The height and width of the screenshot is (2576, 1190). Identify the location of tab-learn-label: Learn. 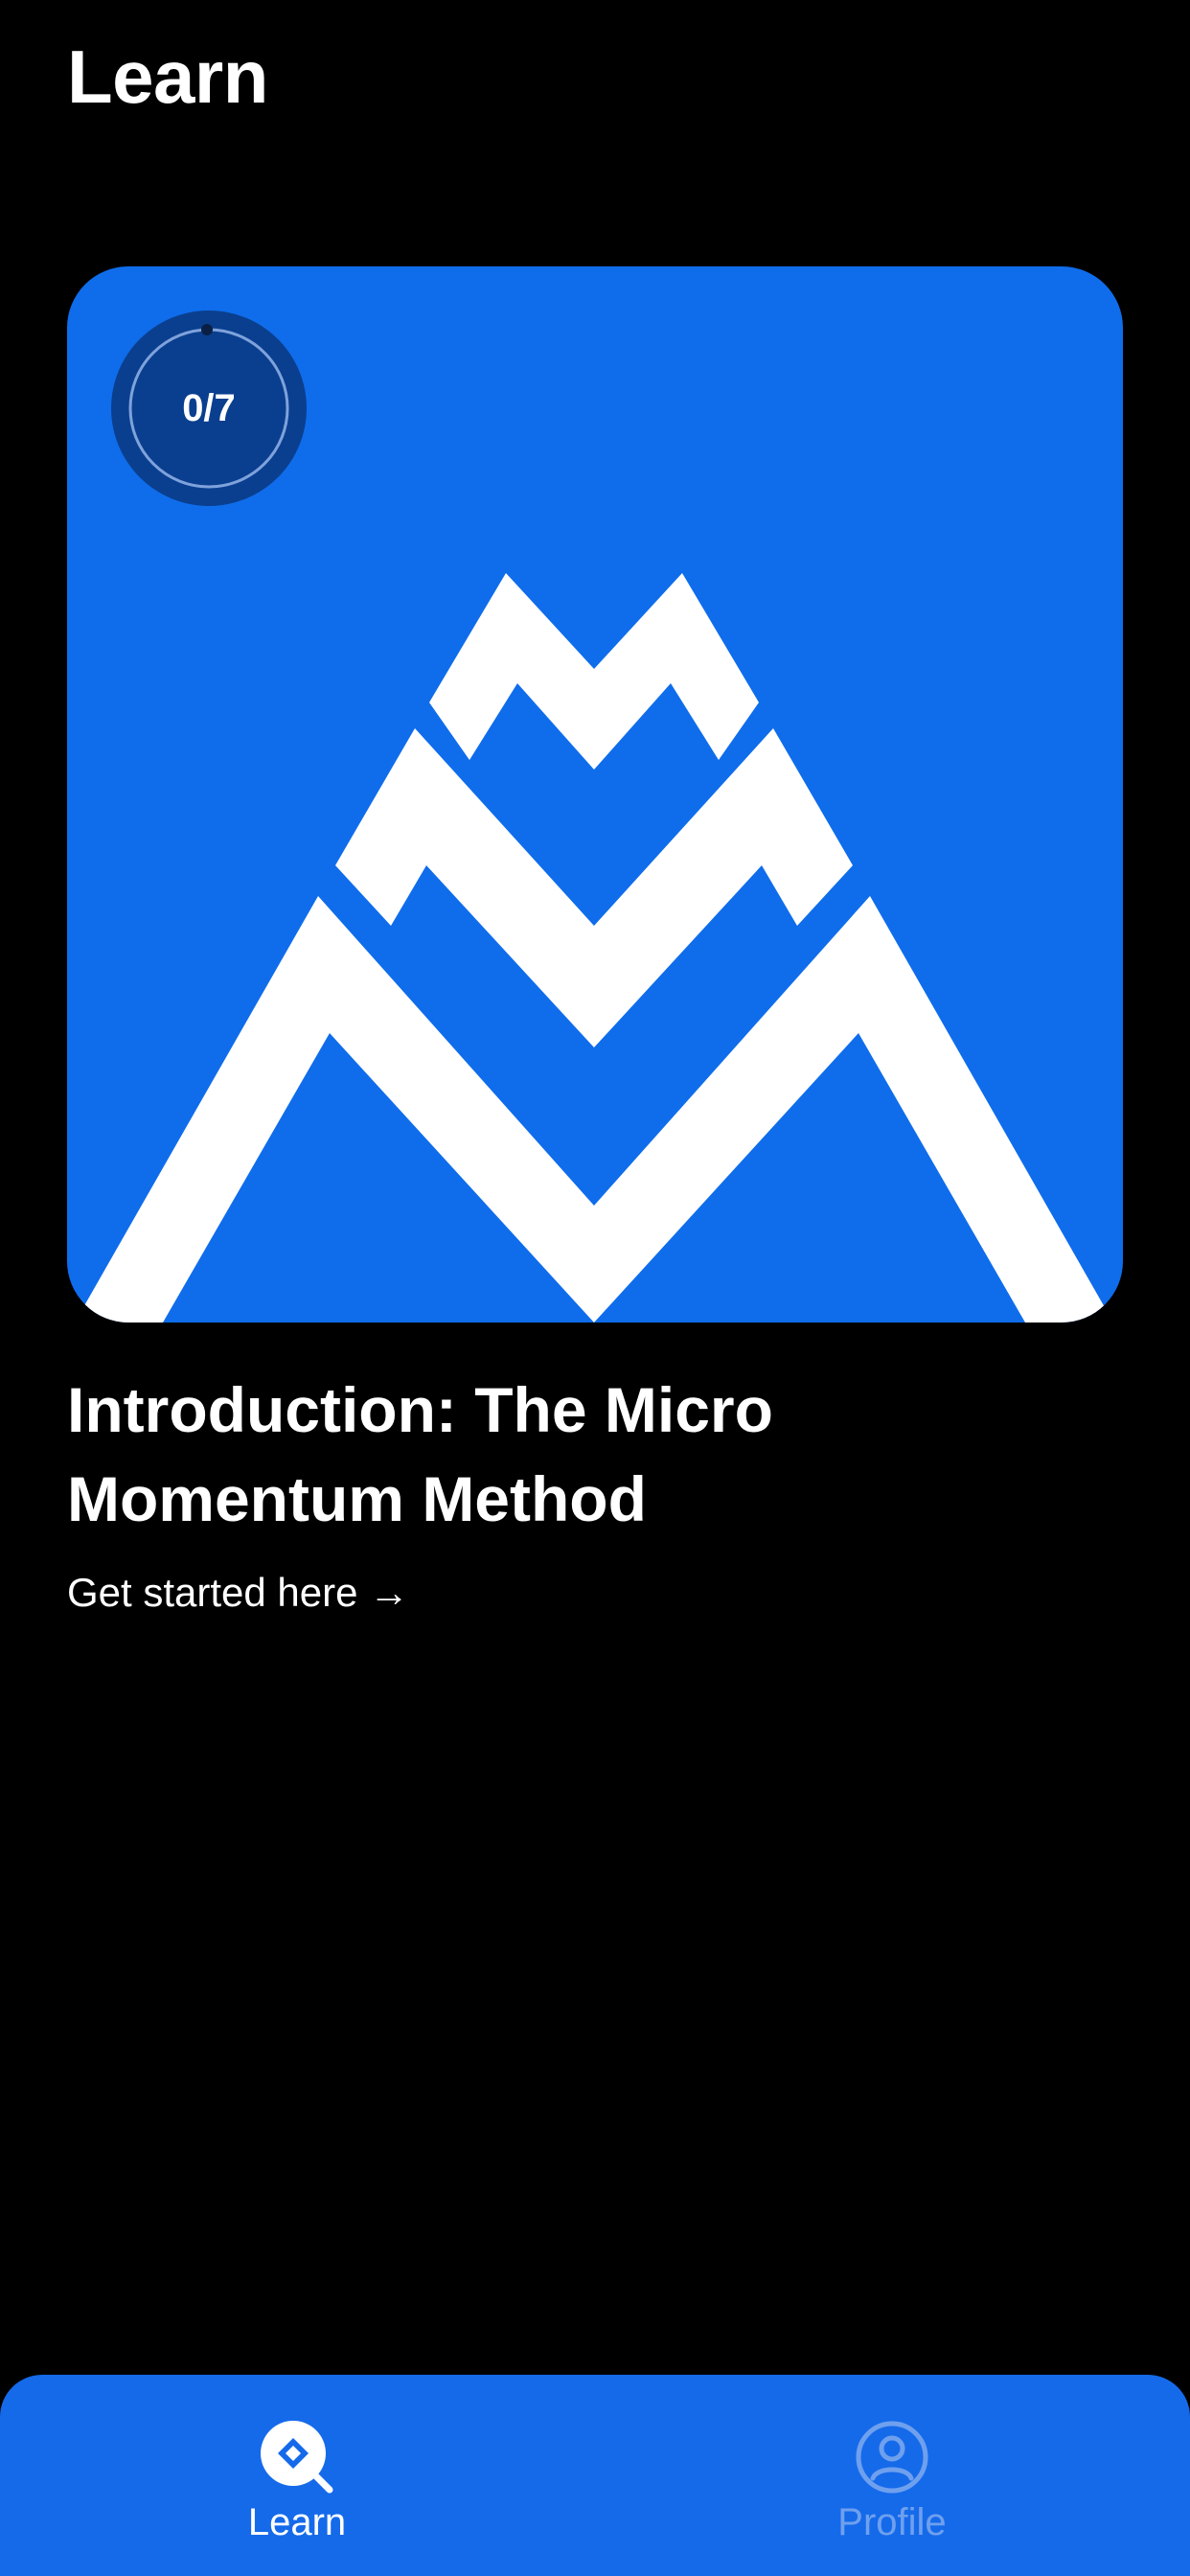
(297, 2522).